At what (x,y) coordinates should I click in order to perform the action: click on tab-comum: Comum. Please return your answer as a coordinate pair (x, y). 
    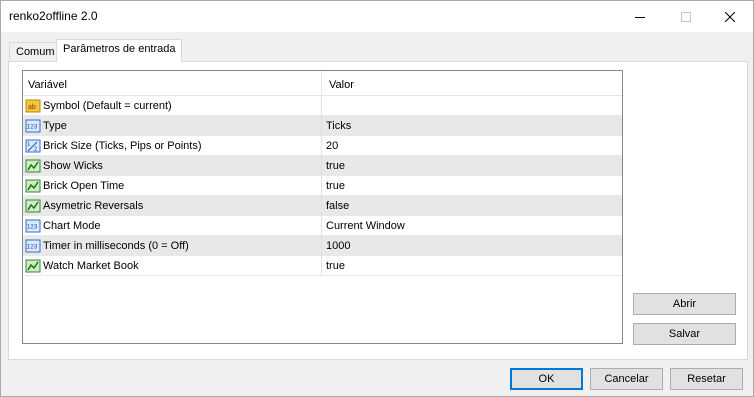
    Looking at the image, I should click on (33, 52).